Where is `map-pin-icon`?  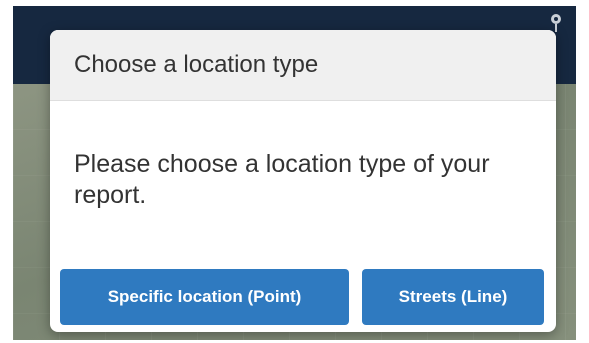
map-pin-icon is located at coordinates (556, 23).